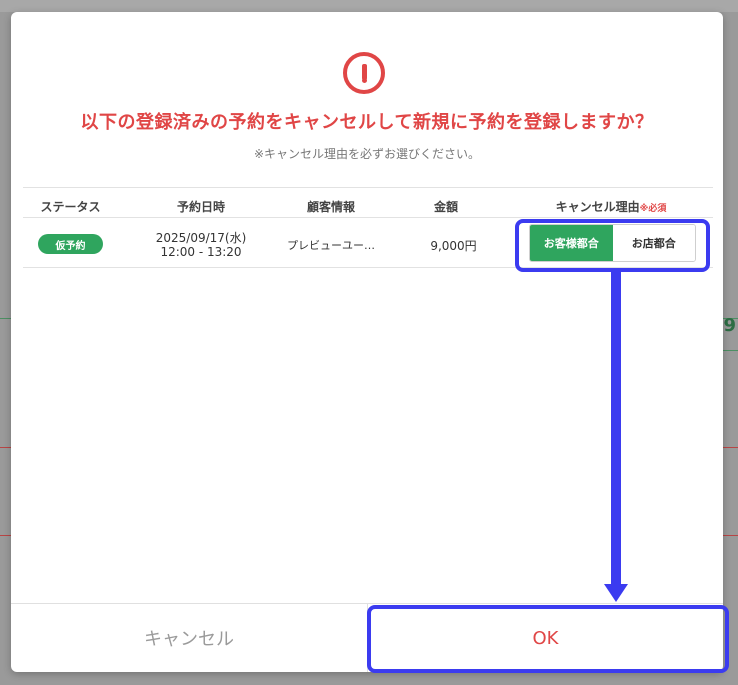  I want to click on header-status: ステータス, so click(70, 207).